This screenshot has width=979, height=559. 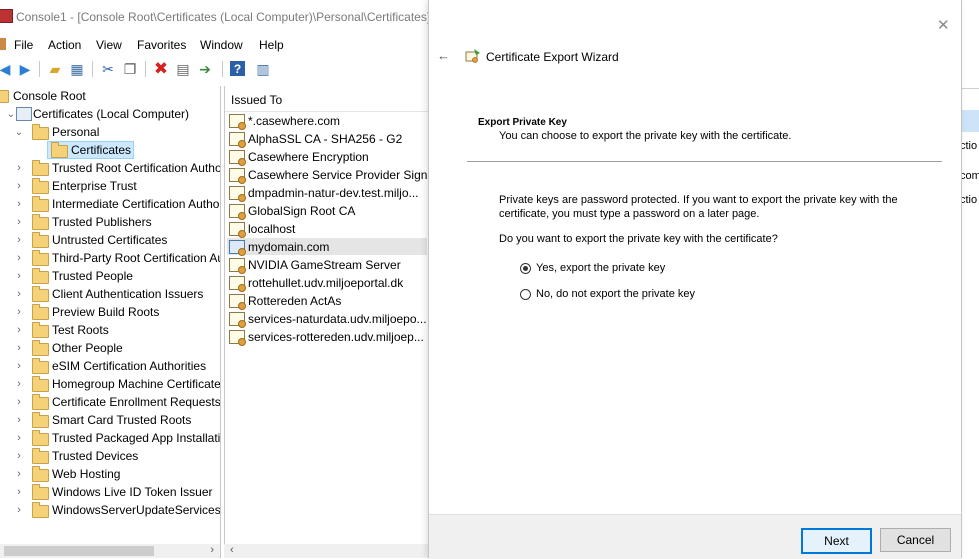 I want to click on tree-item-store: › Test Roots, so click(x=110, y=330).